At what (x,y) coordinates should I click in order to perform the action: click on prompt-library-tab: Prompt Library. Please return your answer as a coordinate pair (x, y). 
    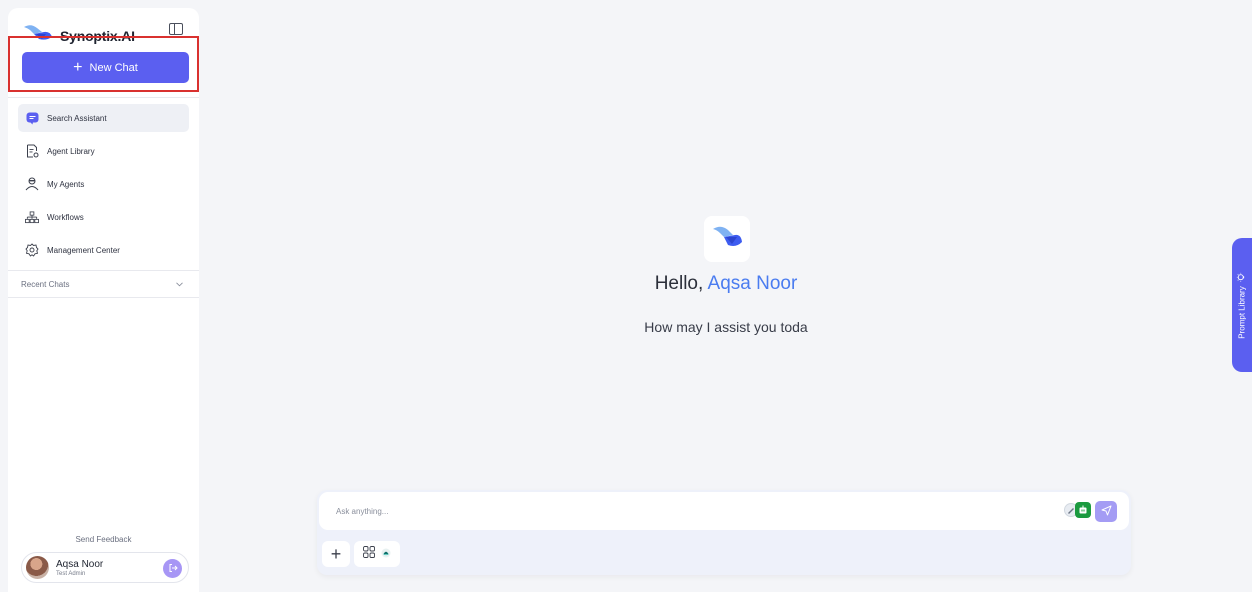
    Looking at the image, I should click on (1242, 305).